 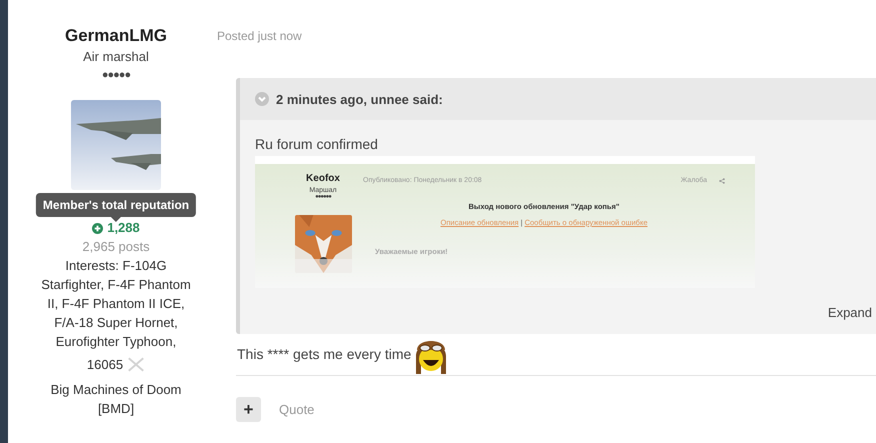 I want to click on member-number: 16065, so click(x=105, y=364).